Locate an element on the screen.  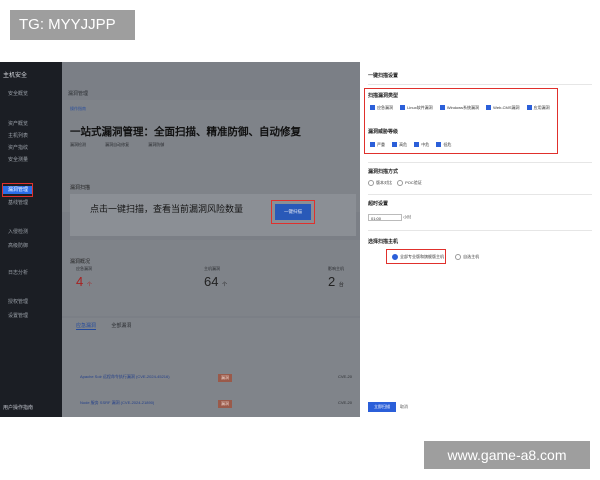
brand-label: 主机安全 is located at coordinates (15, 76).